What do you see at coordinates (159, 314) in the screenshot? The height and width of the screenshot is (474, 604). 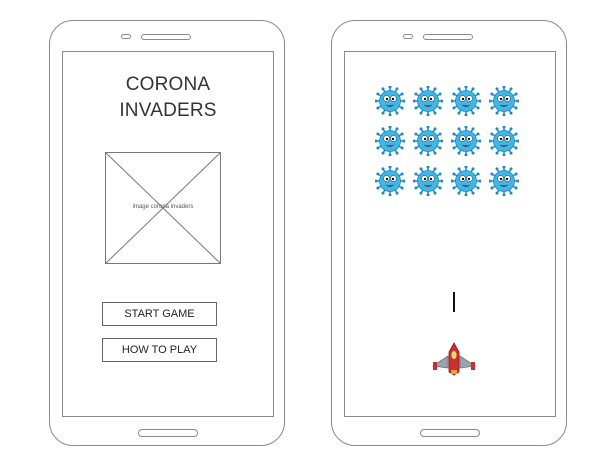 I see `start-game-button: START GAME` at bounding box center [159, 314].